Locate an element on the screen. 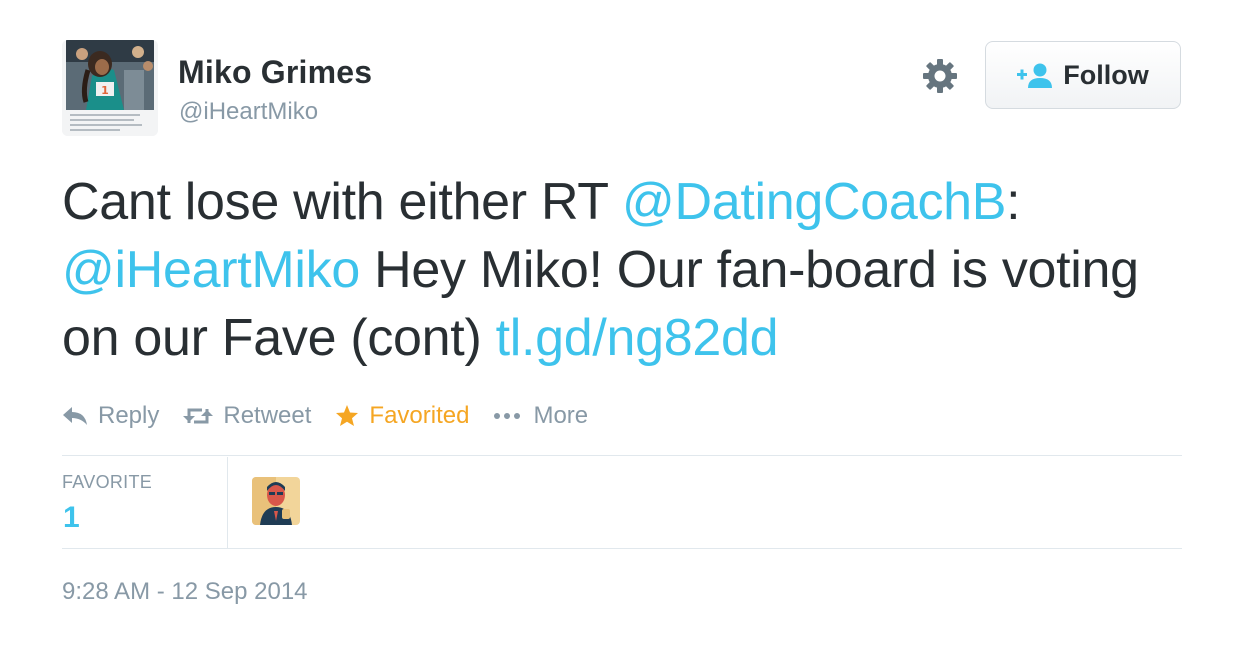 The height and width of the screenshot is (668, 1252). retweet-icon is located at coordinates (198, 416).